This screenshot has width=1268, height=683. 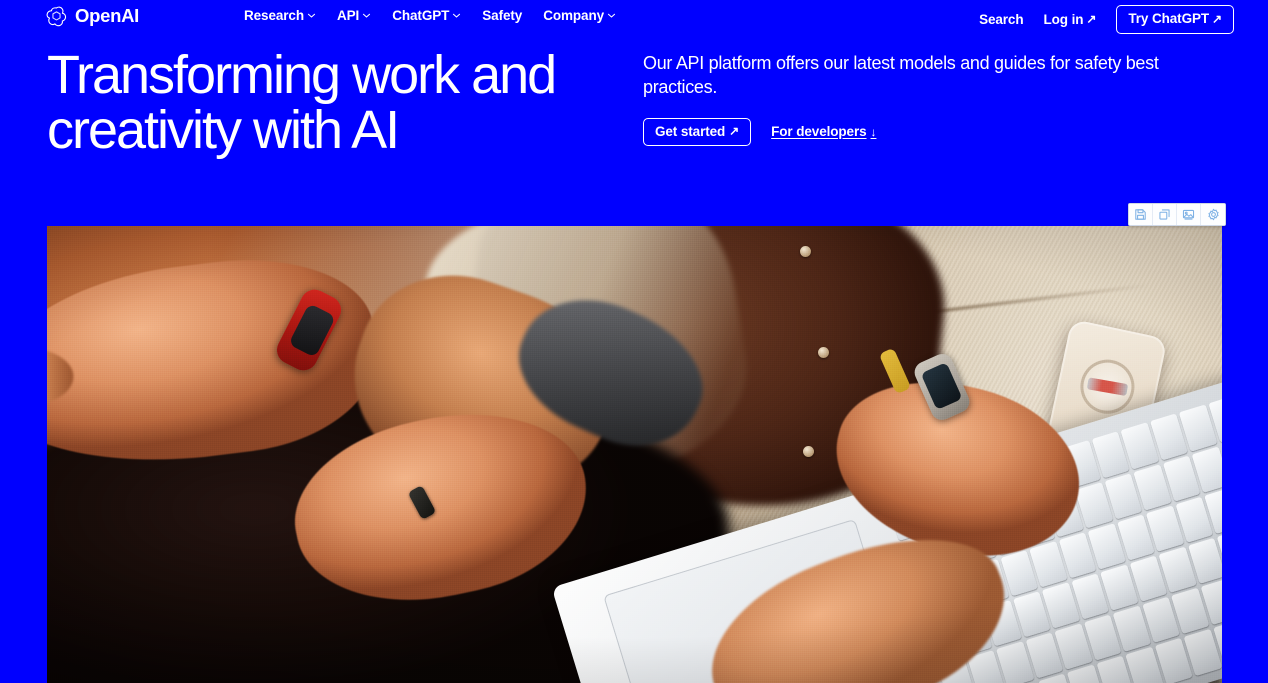 I want to click on try-chatgpt-button: Try ChatGPT ↗, so click(x=1175, y=19).